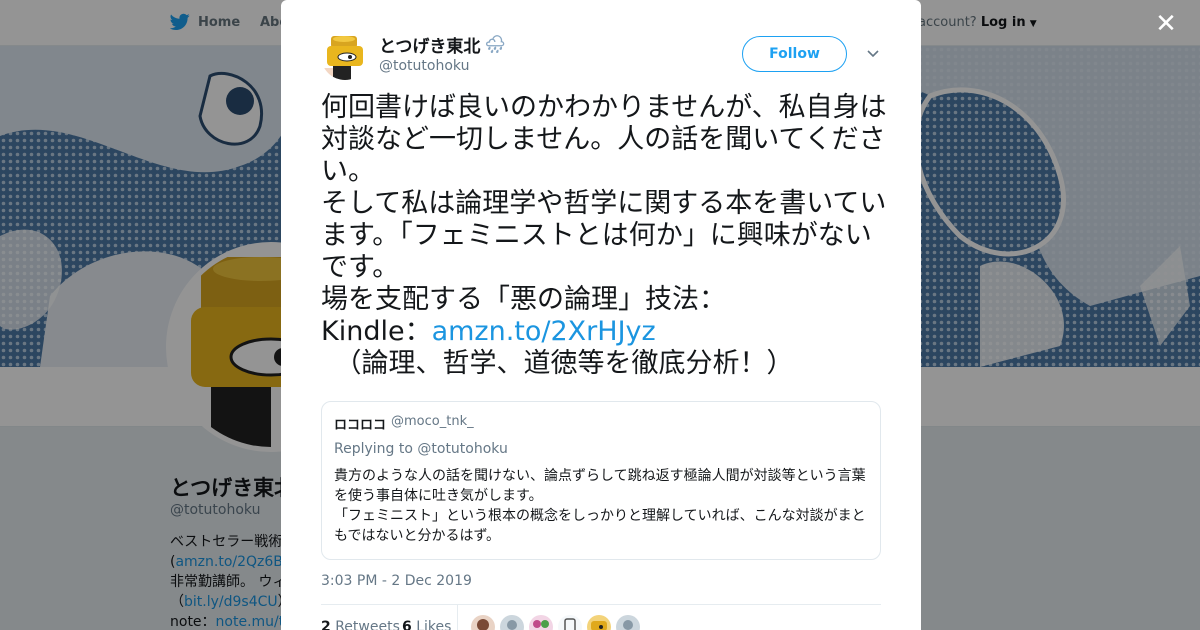 This screenshot has width=1200, height=630. What do you see at coordinates (457, 617) in the screenshot?
I see `stats-divider` at bounding box center [457, 617].